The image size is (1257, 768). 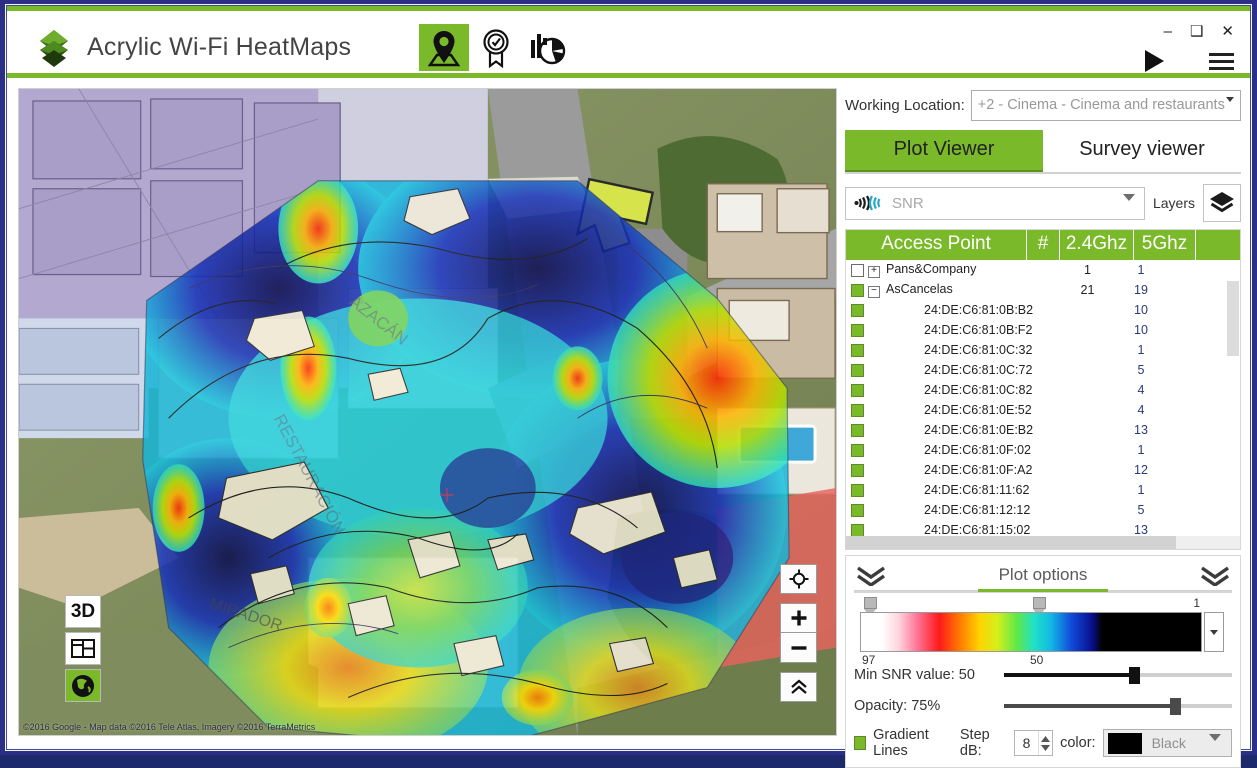 What do you see at coordinates (444, 47) in the screenshot?
I see `mode-tab-location` at bounding box center [444, 47].